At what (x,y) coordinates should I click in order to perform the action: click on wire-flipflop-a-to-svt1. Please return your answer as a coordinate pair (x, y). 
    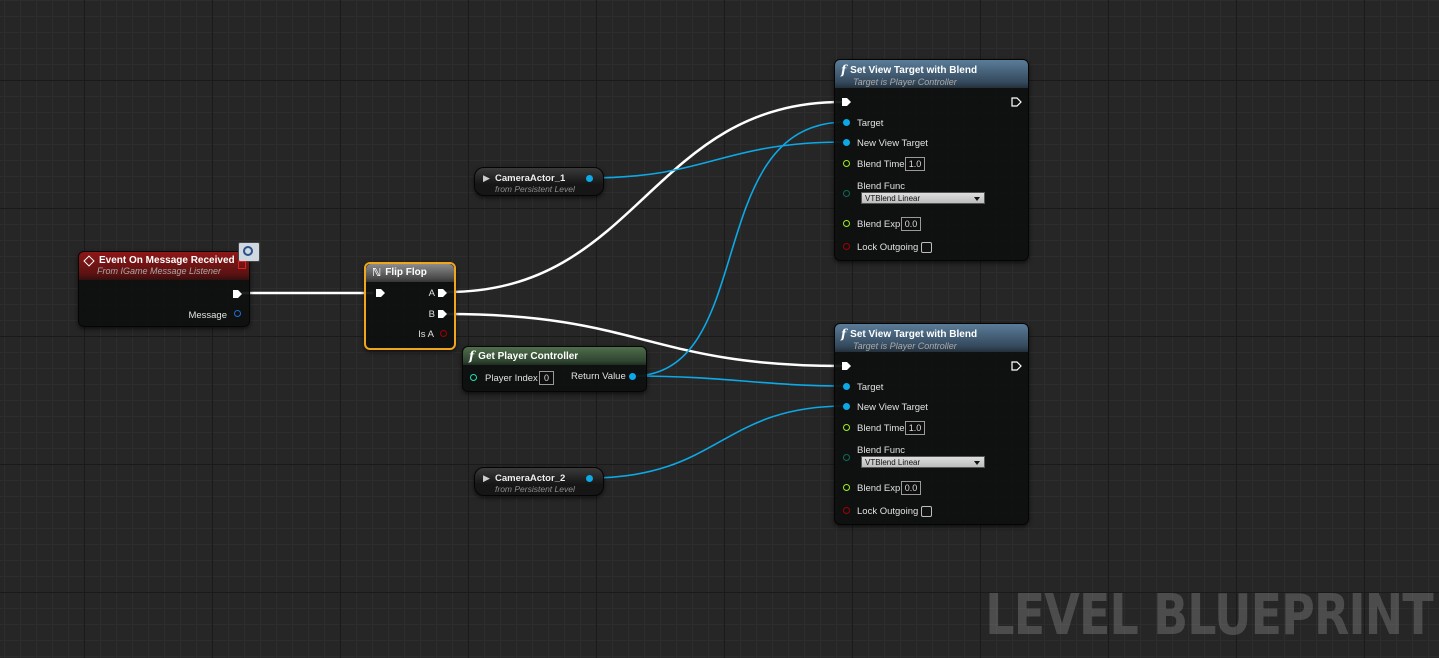
    Looking at the image, I should click on (644, 197).